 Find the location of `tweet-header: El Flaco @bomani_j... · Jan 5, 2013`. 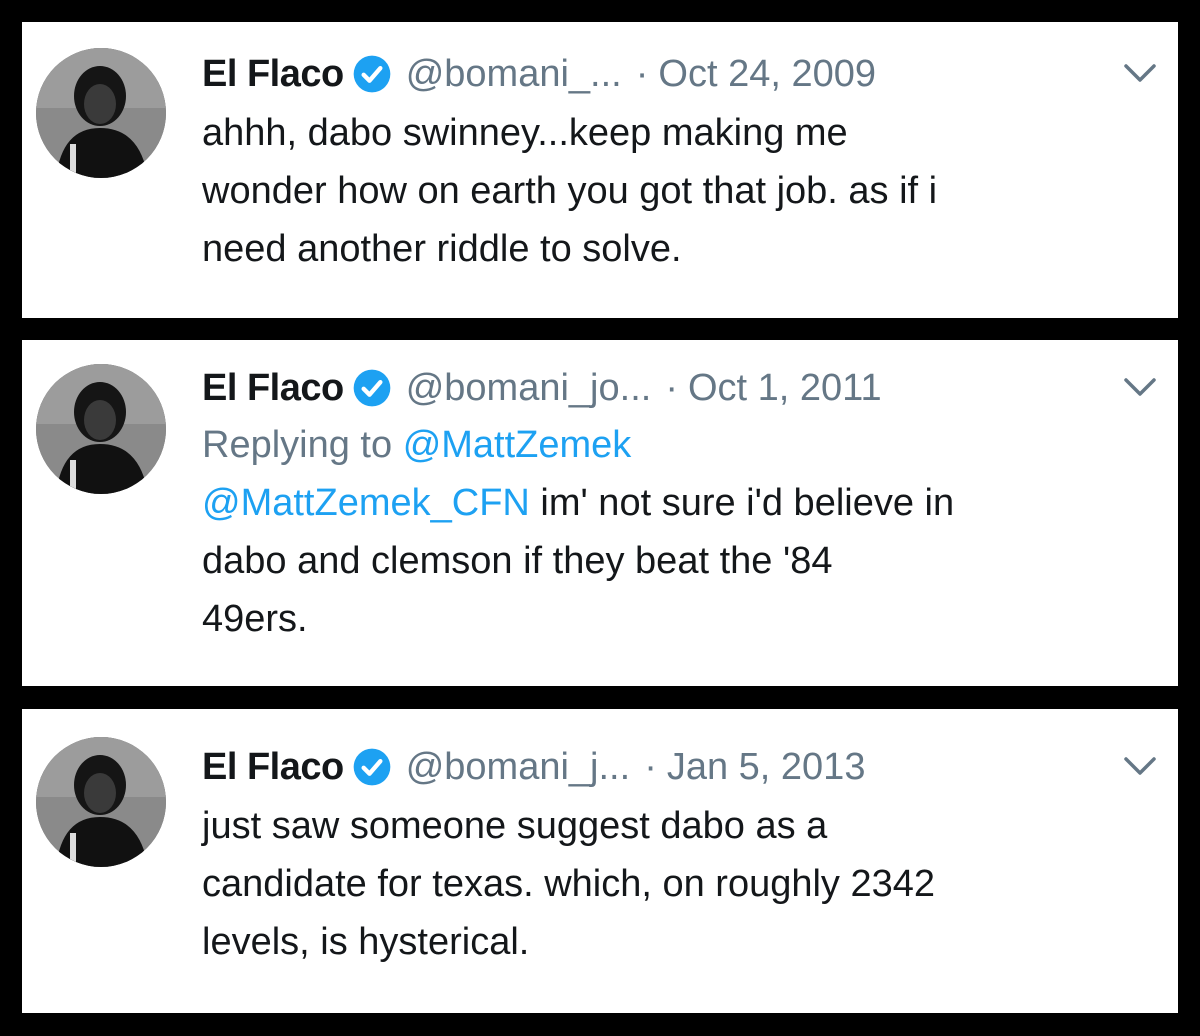

tweet-header: El Flaco @bomani_j... · Jan 5, 2013 is located at coordinates (681, 767).